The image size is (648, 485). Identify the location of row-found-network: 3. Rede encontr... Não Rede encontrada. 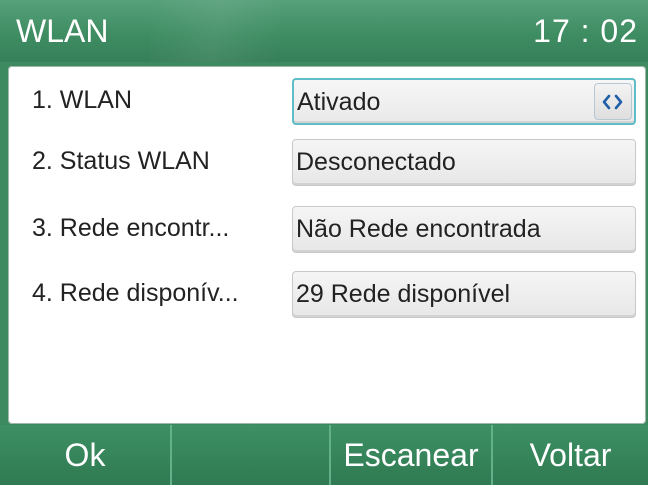
(327, 228).